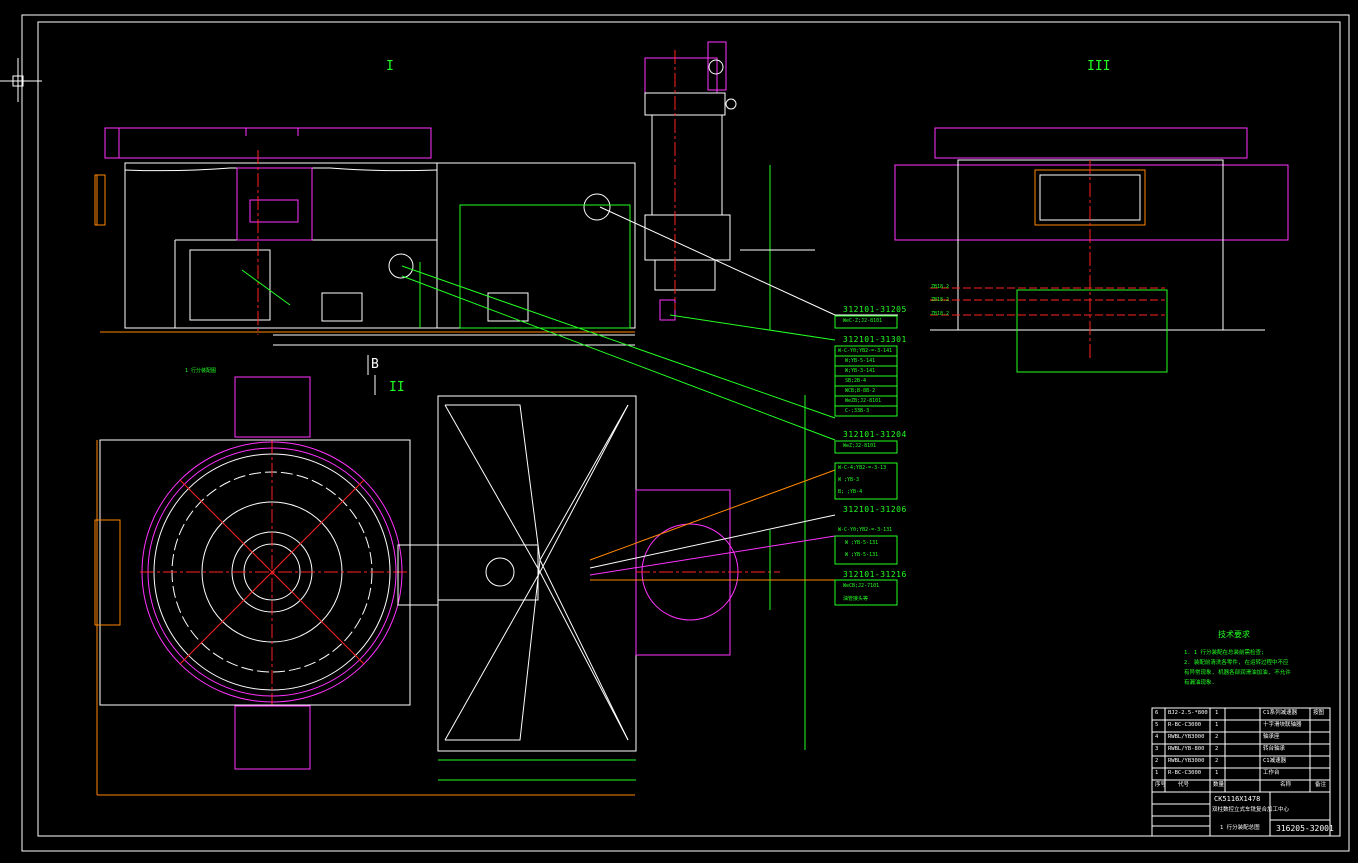 This screenshot has height=863, width=1358. What do you see at coordinates (860, 371) in the screenshot?
I see `callout-spec: W;YB-3-141` at bounding box center [860, 371].